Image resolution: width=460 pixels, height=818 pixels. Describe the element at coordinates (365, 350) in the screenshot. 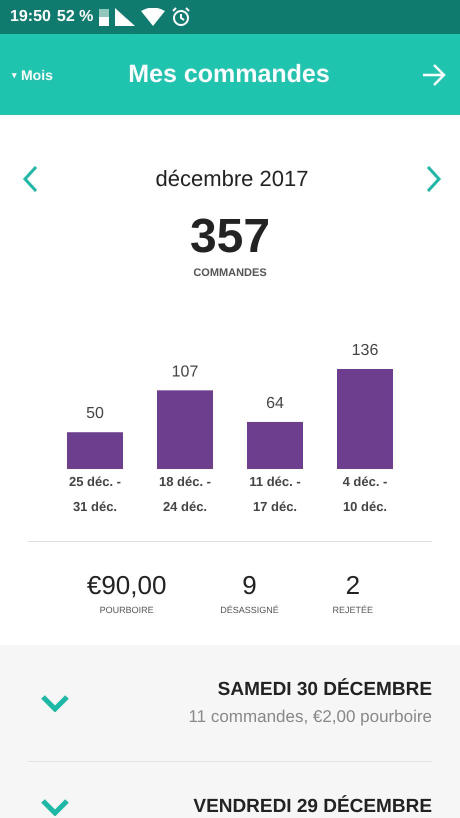

I see `bar-value-x: 136` at that location.